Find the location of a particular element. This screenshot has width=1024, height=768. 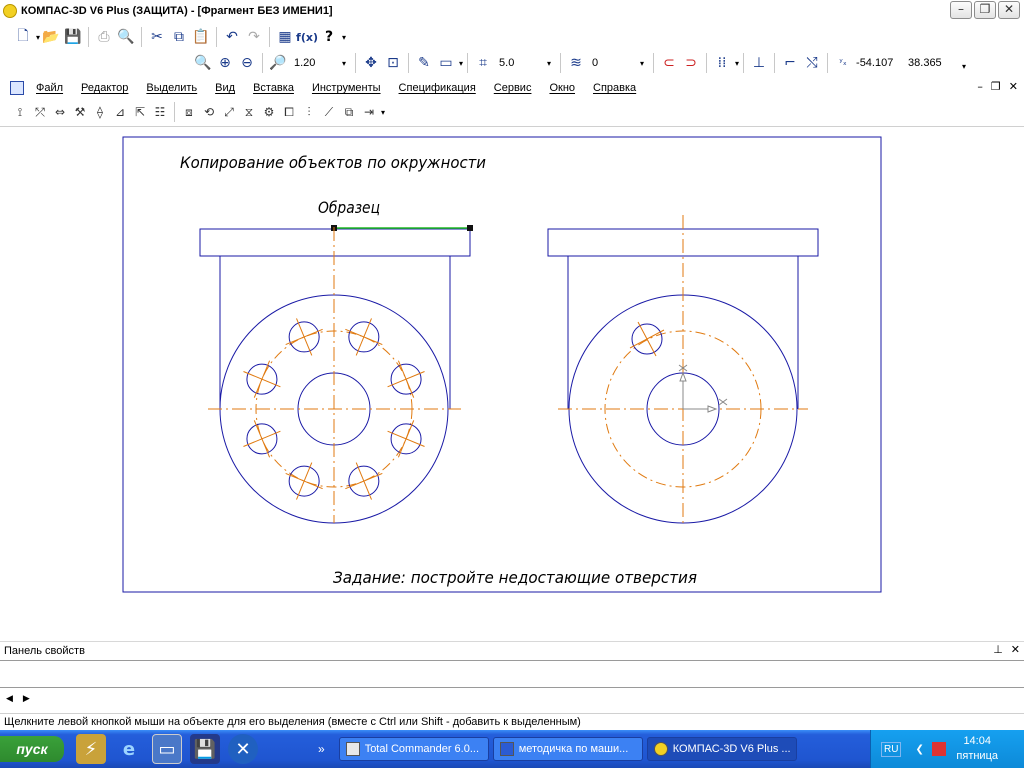

floppy-icon: 💾 is located at coordinates (205, 749).